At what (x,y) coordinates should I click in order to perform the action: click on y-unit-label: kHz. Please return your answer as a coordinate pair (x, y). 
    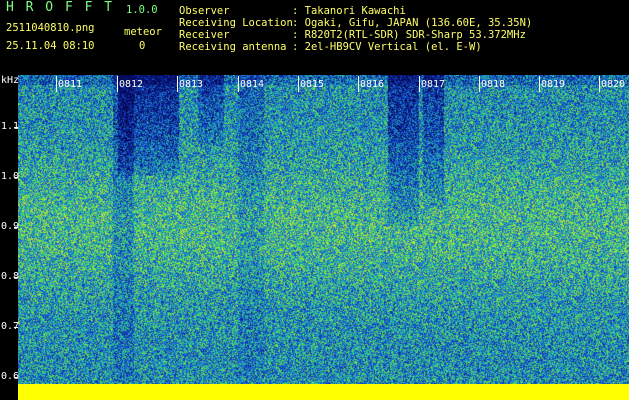
    Looking at the image, I should click on (10, 80).